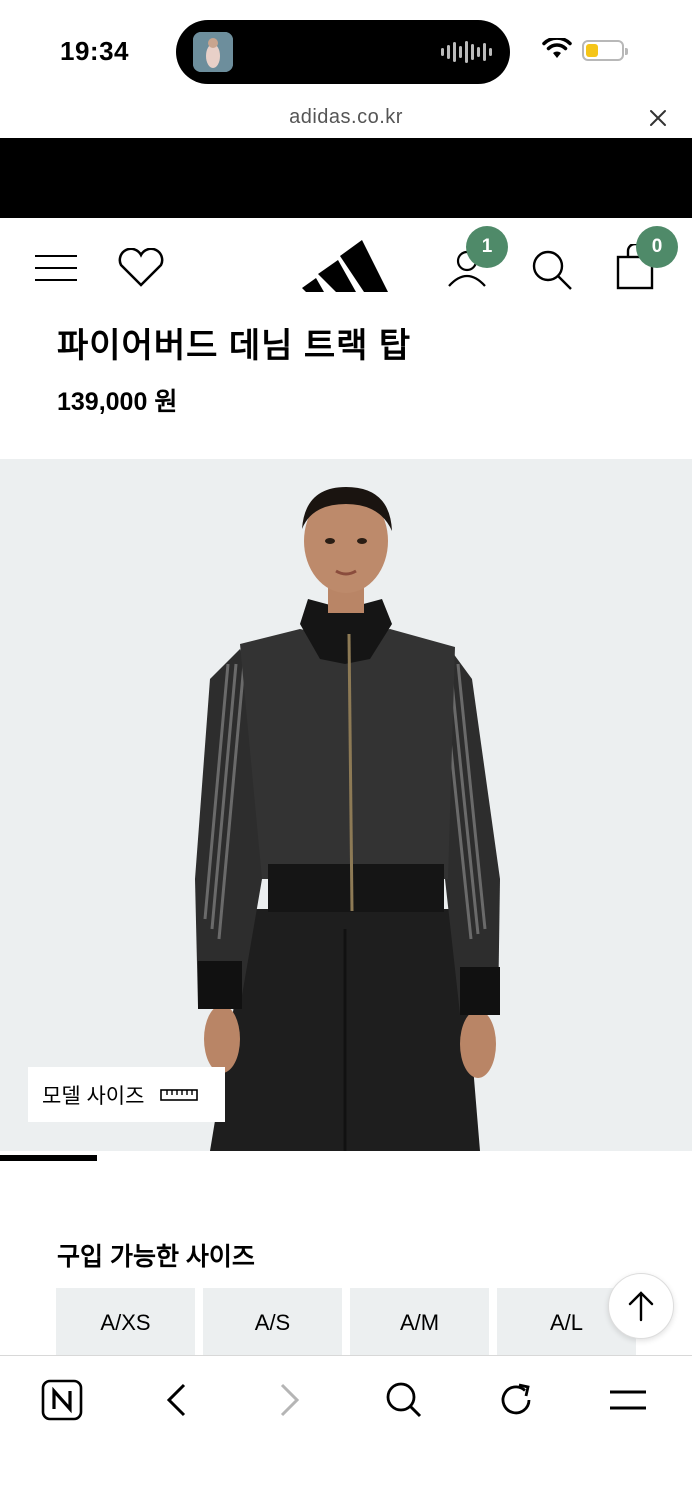  Describe the element at coordinates (179, 1094) in the screenshot. I see `ruler-icon` at that location.